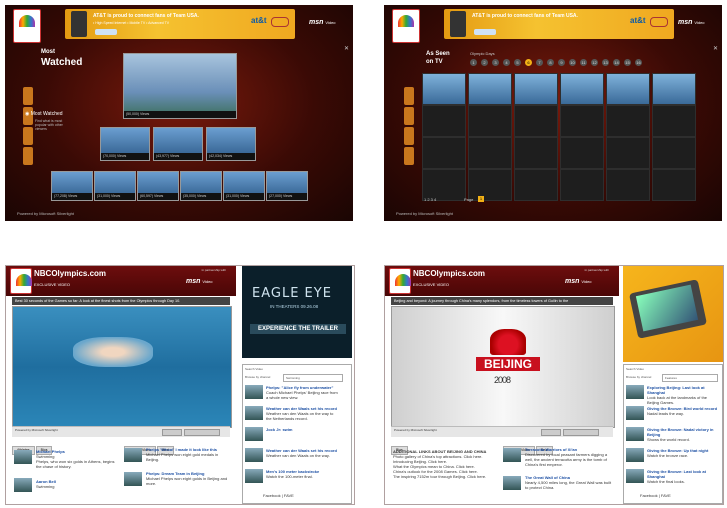  I want to click on day-button: 2, so click(484, 62).